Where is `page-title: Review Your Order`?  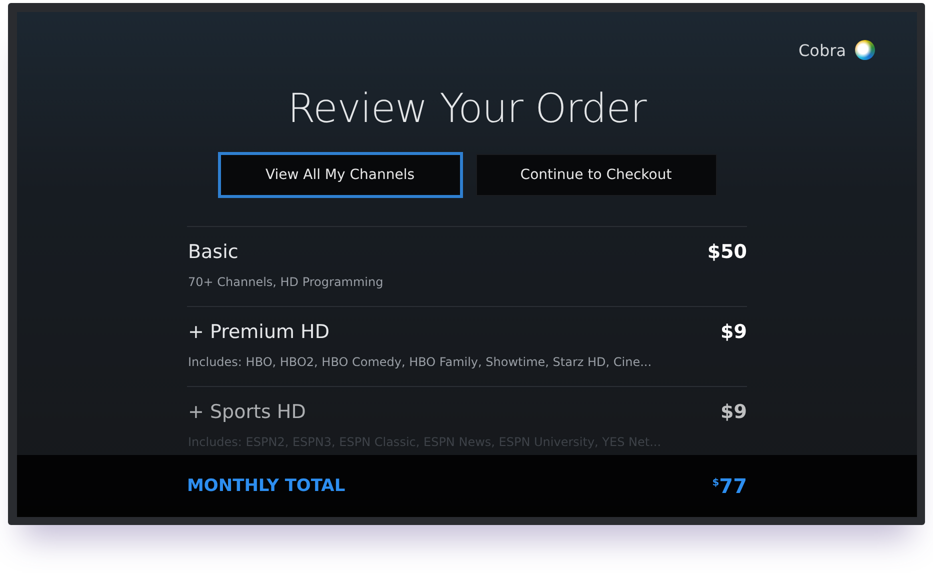 page-title: Review Your Order is located at coordinates (467, 109).